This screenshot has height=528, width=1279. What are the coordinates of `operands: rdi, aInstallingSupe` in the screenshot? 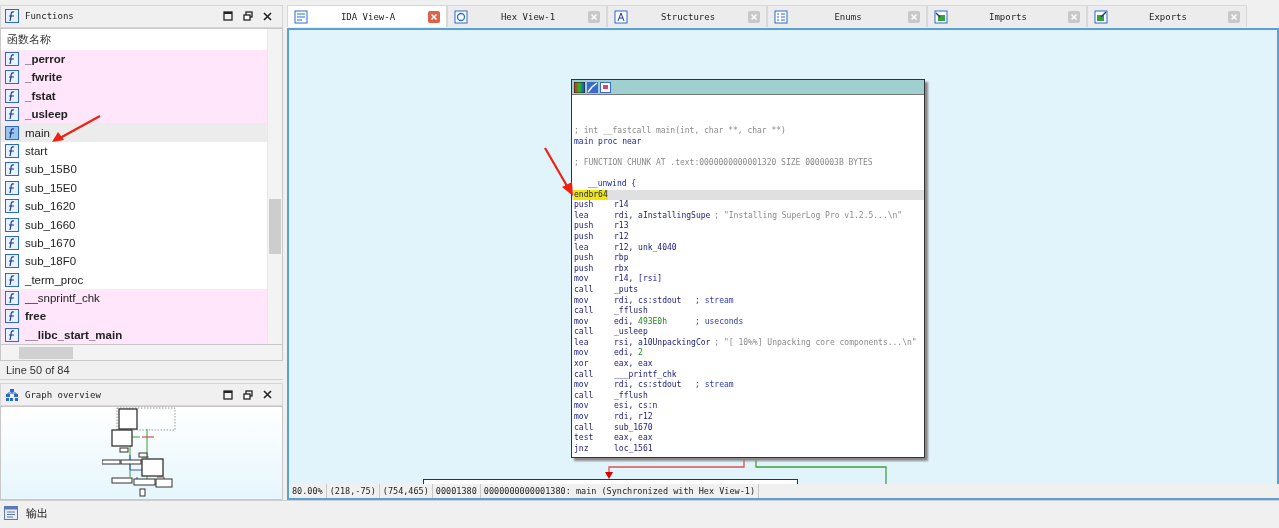 It's located at (662, 215).